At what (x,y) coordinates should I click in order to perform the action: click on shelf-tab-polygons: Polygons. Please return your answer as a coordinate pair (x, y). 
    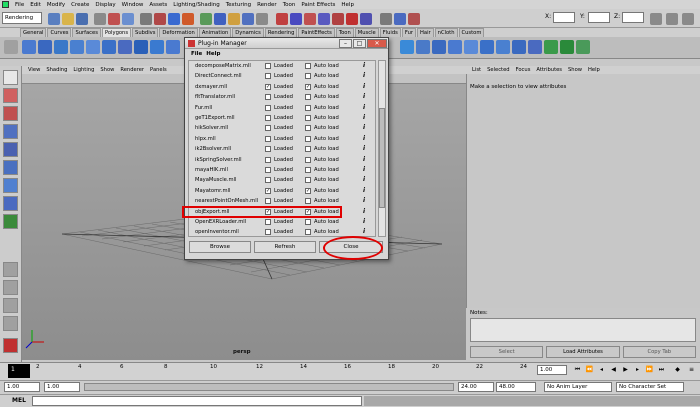
    Looking at the image, I should click on (116, 32).